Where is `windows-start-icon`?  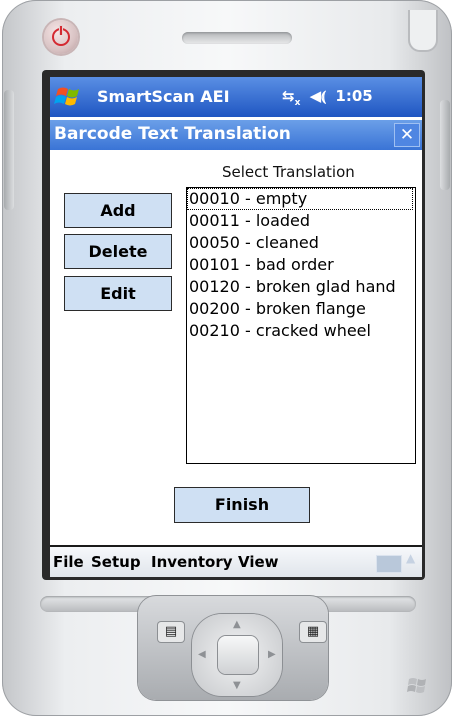
windows-start-icon is located at coordinates (70, 97).